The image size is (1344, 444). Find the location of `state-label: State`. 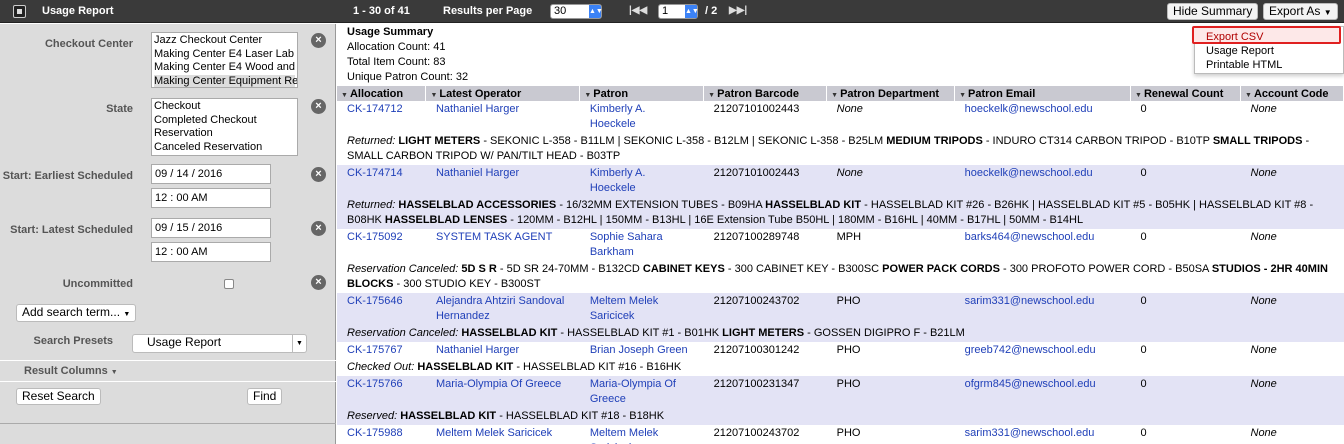

state-label: State is located at coordinates (119, 109).